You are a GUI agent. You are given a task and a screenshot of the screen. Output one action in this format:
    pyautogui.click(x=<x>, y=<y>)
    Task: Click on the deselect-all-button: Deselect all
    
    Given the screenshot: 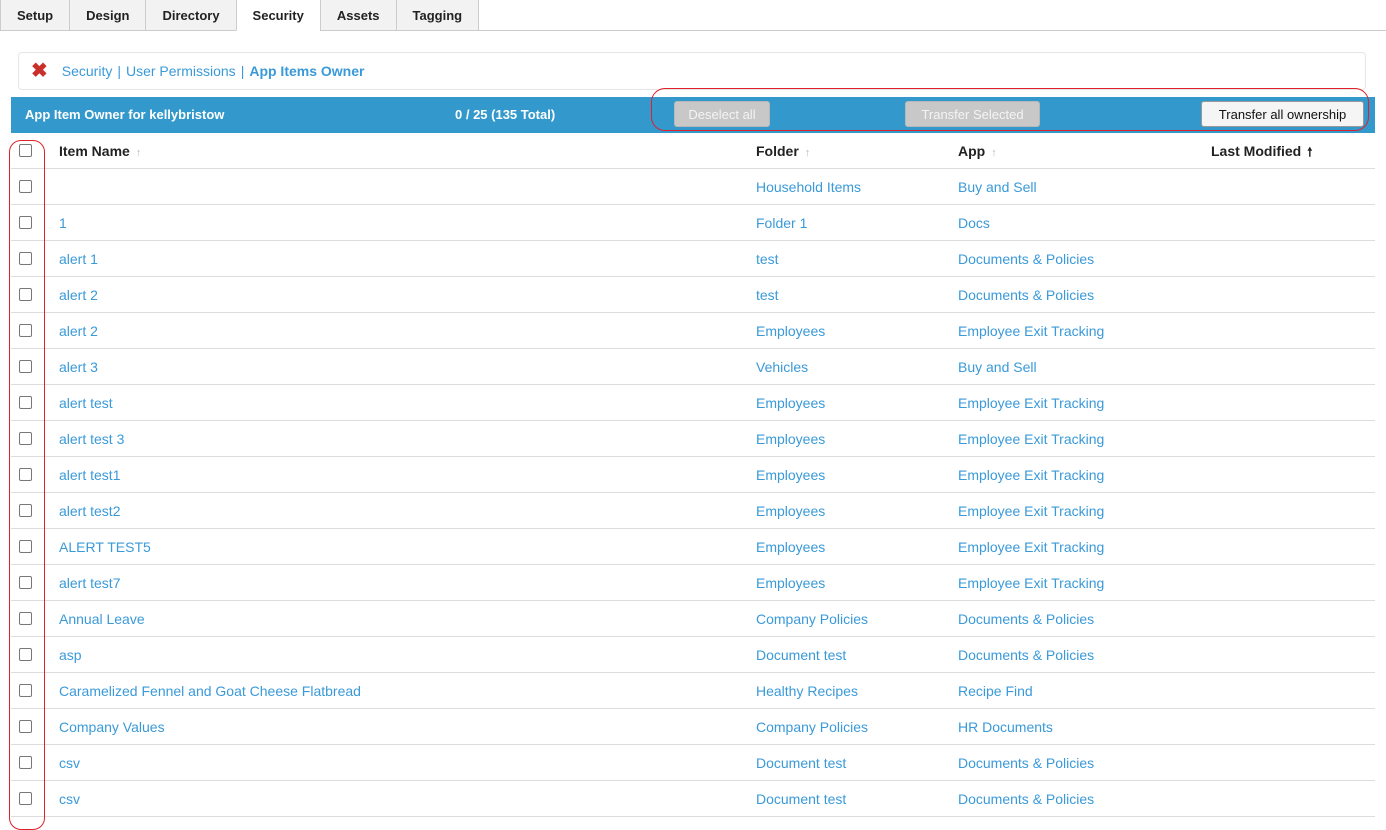 What is the action you would take?
    pyautogui.click(x=722, y=114)
    